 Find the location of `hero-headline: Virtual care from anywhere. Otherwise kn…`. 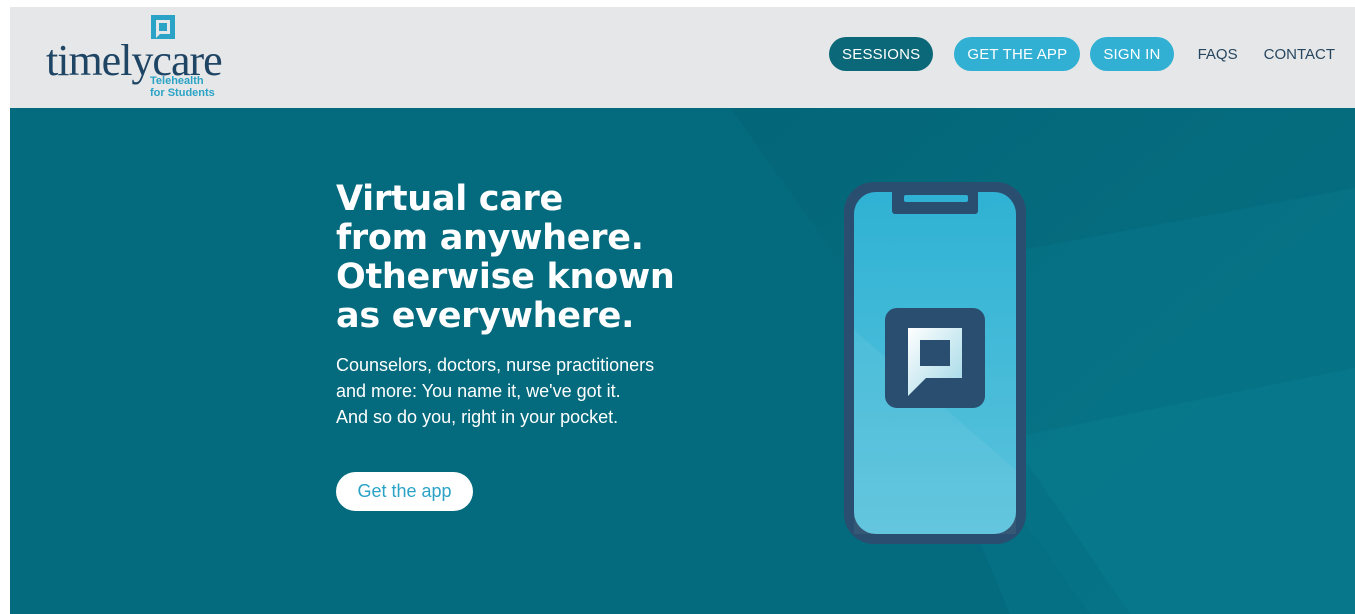

hero-headline: Virtual care from anywhere. Otherwise kn… is located at coordinates (546, 258).